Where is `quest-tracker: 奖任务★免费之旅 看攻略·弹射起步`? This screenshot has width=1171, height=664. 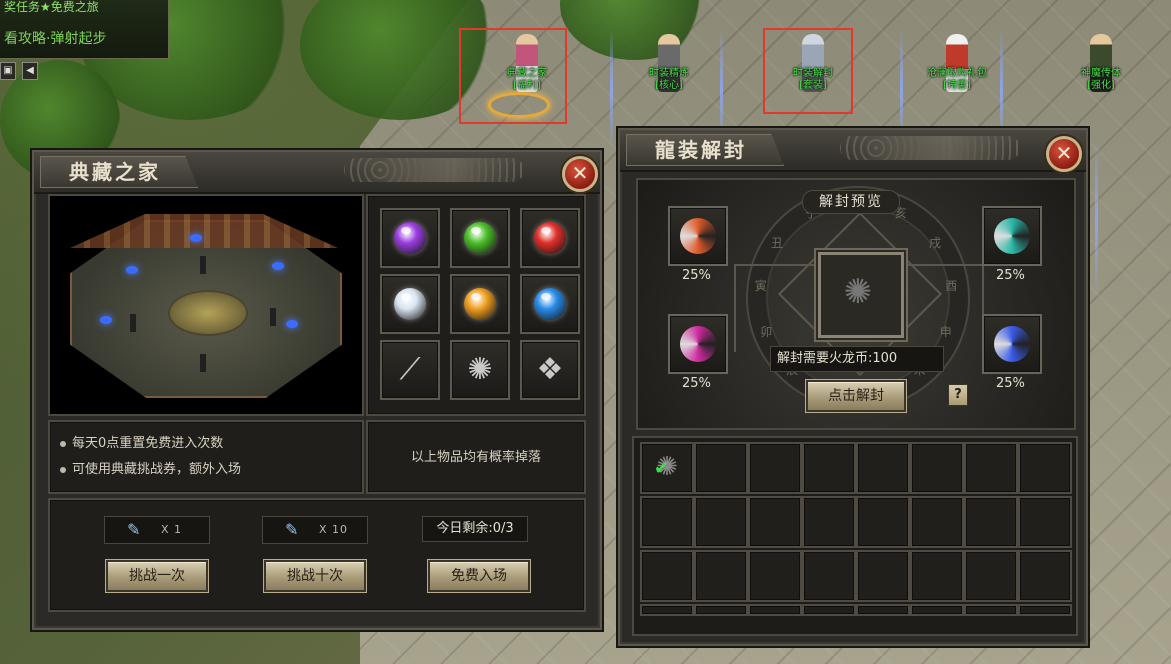 quest-tracker: 奖任务★免费之旅 看攻略·弹射起步 is located at coordinates (84, 29).